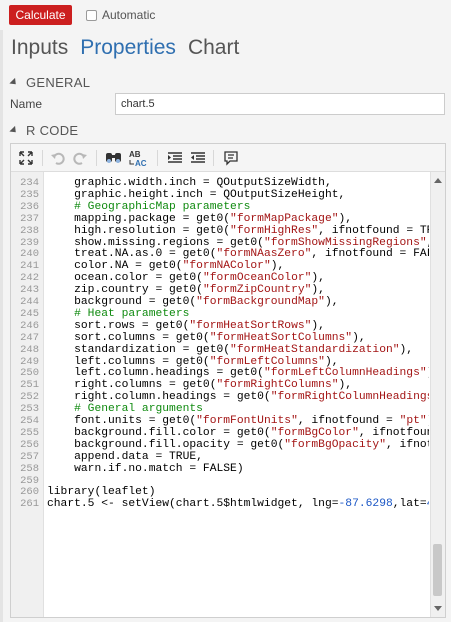  Describe the element at coordinates (40, 15) in the screenshot. I see `calculate-button: Calculate` at that location.